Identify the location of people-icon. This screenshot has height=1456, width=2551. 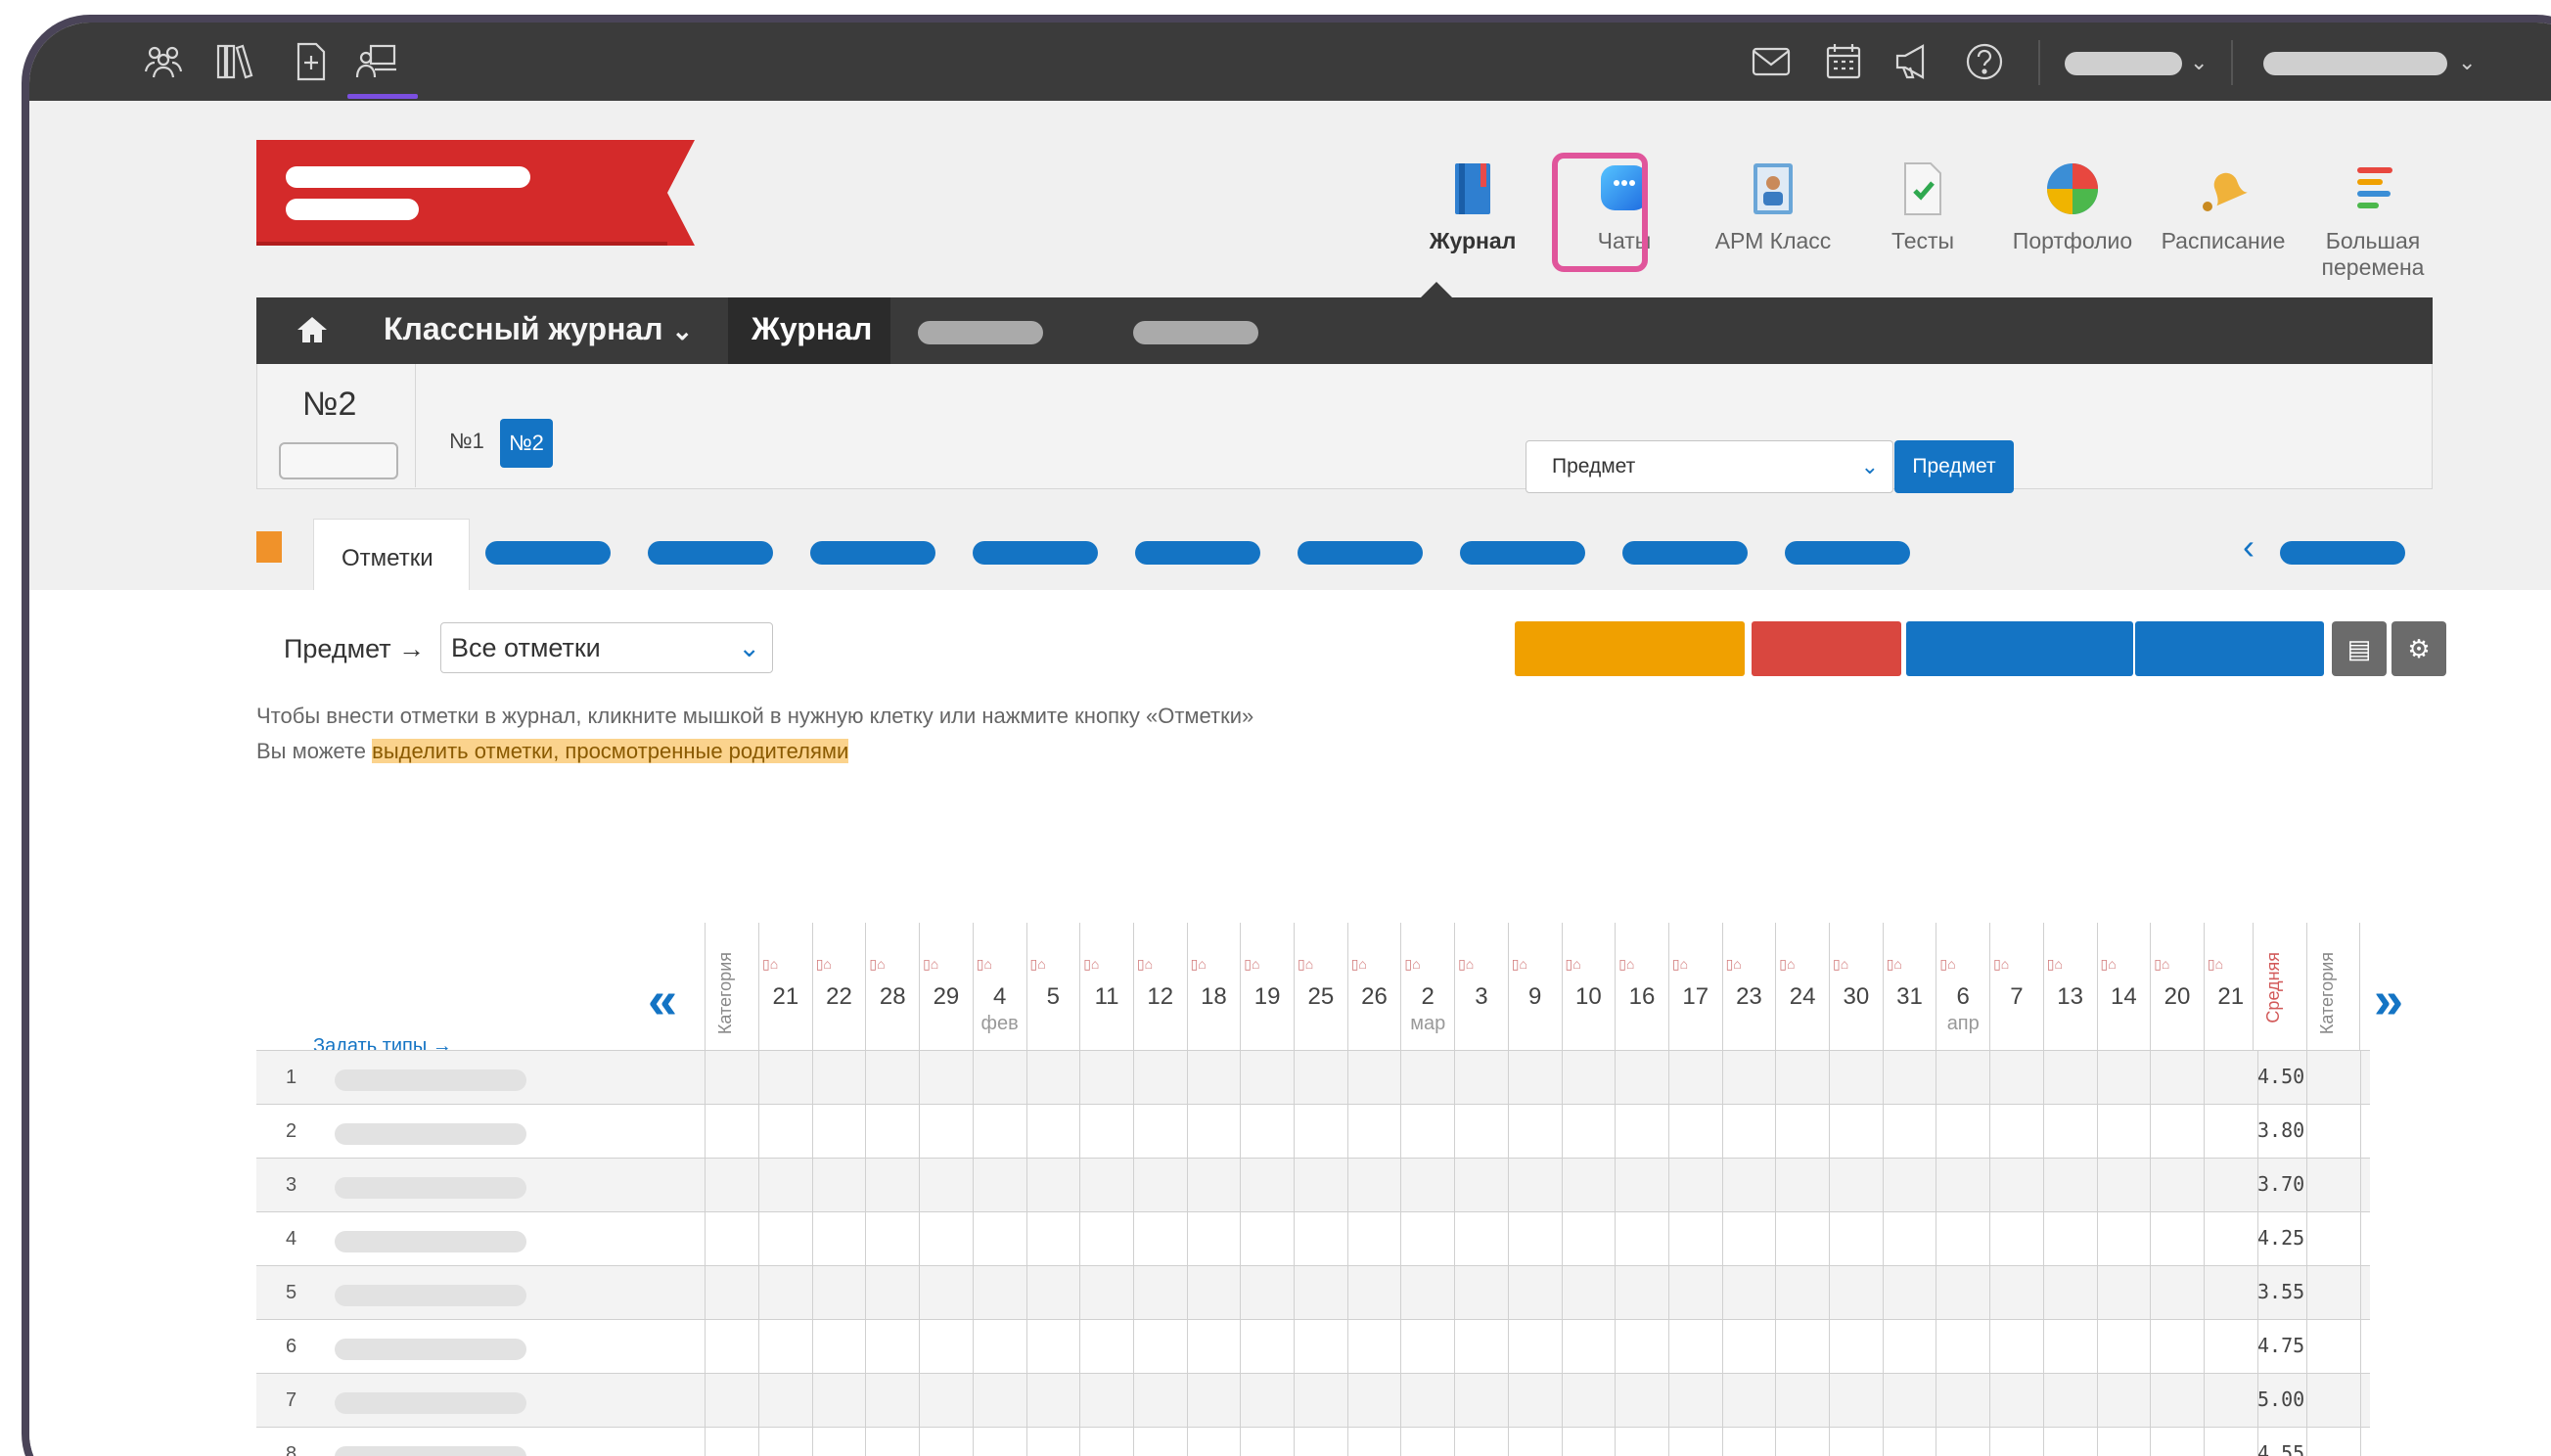
(164, 61).